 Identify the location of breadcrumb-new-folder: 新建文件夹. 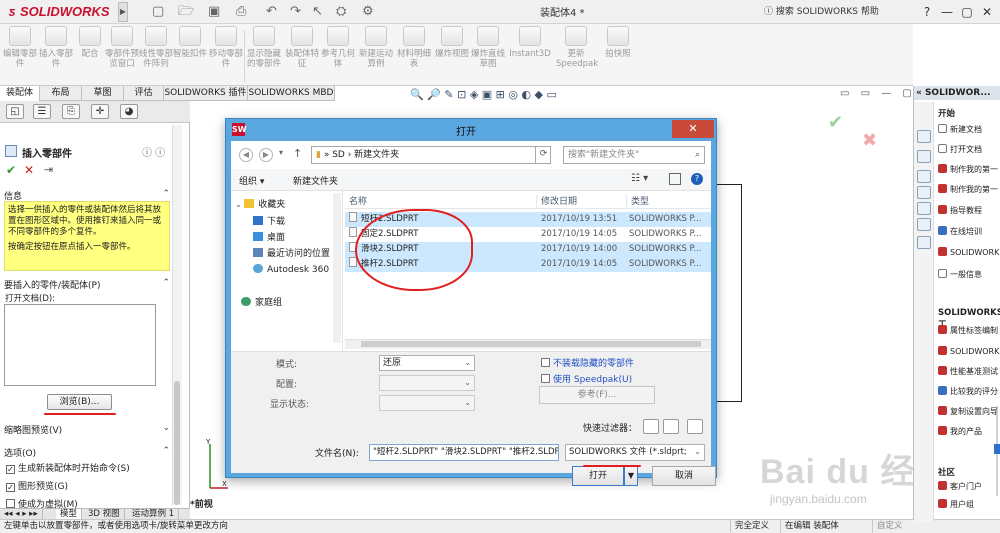
(376, 155).